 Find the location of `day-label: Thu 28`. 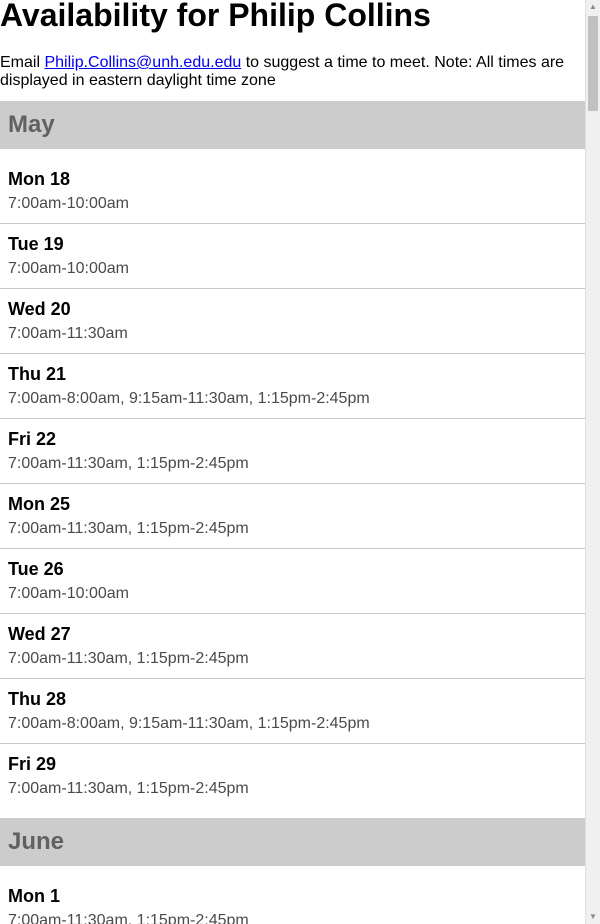

day-label: Thu 28 is located at coordinates (37, 699).